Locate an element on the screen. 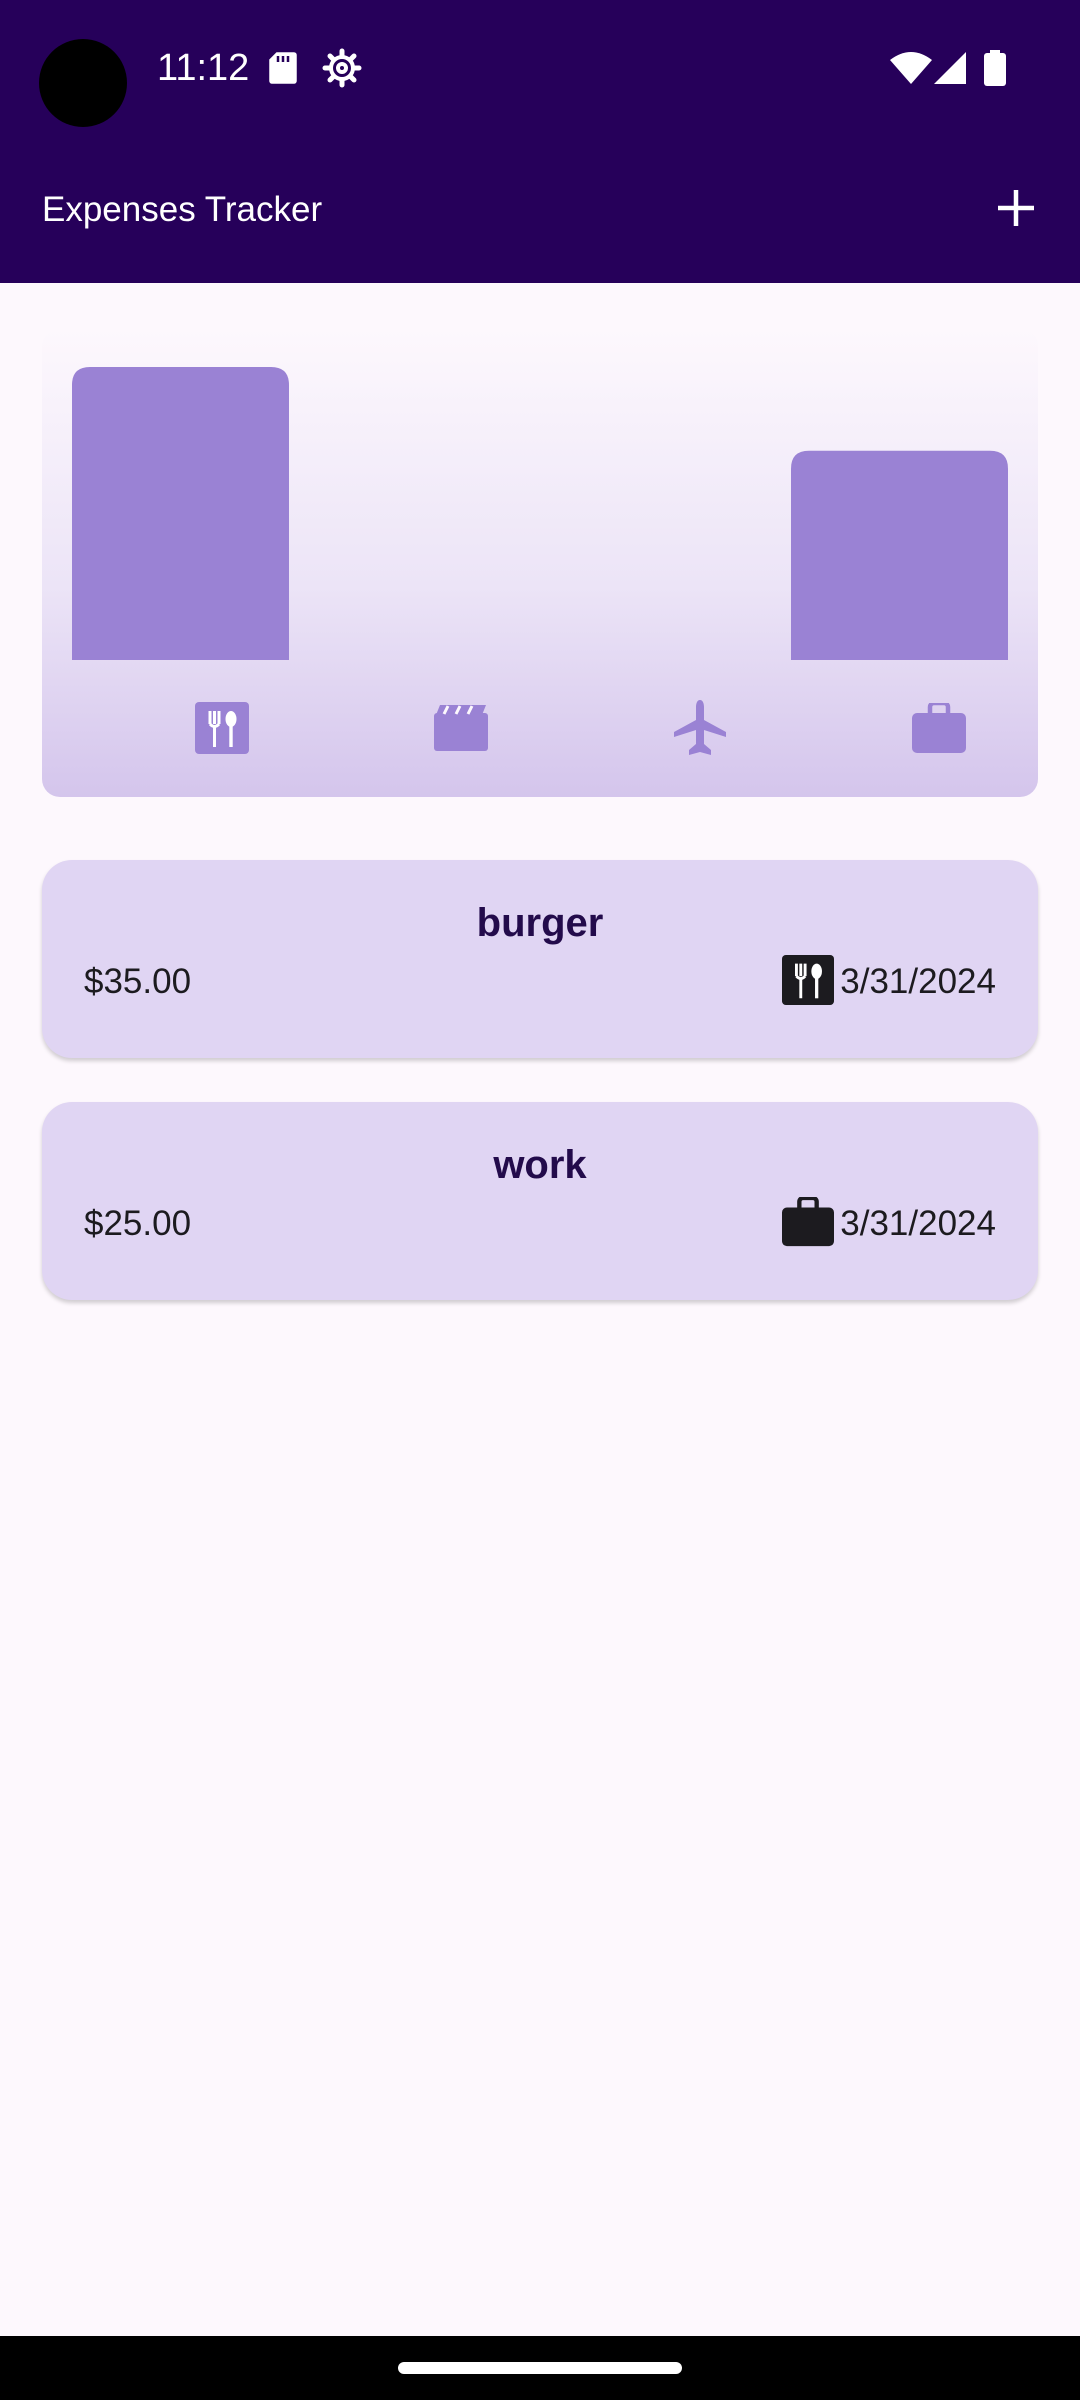 This screenshot has height=2400, width=1080. battery-icon is located at coordinates (995, 70).